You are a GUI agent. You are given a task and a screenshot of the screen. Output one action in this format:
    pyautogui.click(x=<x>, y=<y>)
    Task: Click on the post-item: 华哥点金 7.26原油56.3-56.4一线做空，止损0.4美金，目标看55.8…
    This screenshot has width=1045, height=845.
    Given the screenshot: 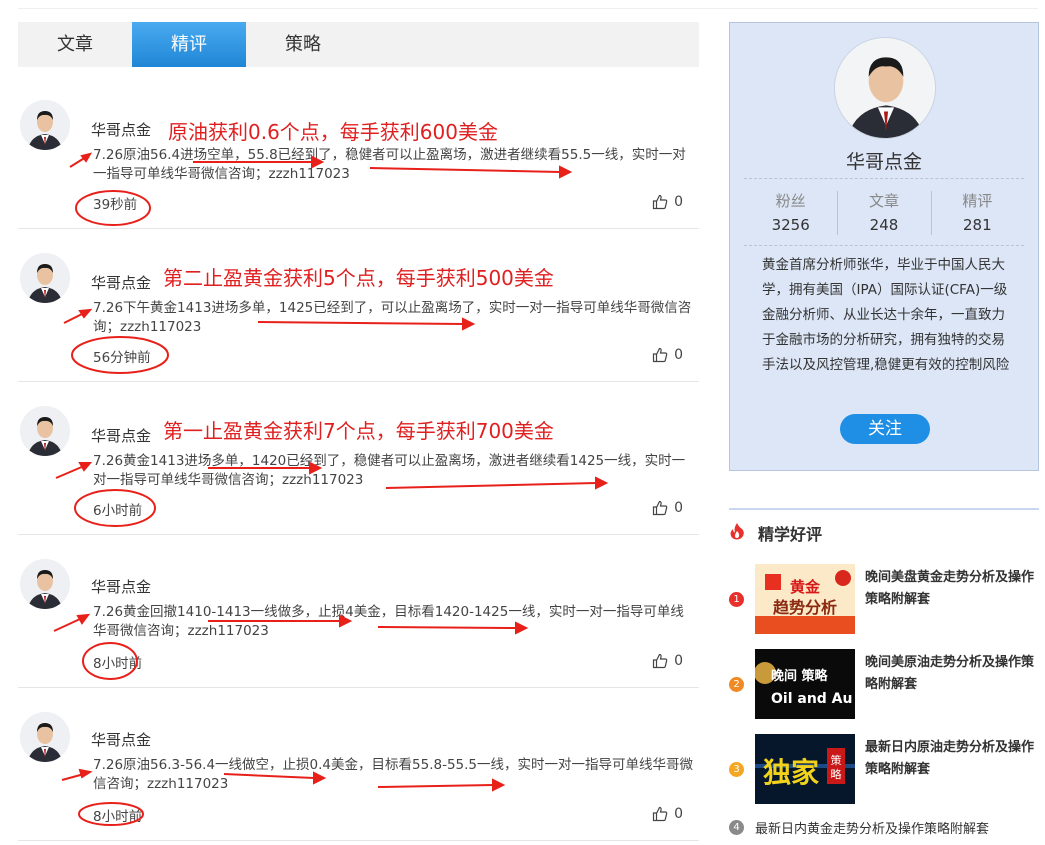 What is the action you would take?
    pyautogui.click(x=358, y=764)
    